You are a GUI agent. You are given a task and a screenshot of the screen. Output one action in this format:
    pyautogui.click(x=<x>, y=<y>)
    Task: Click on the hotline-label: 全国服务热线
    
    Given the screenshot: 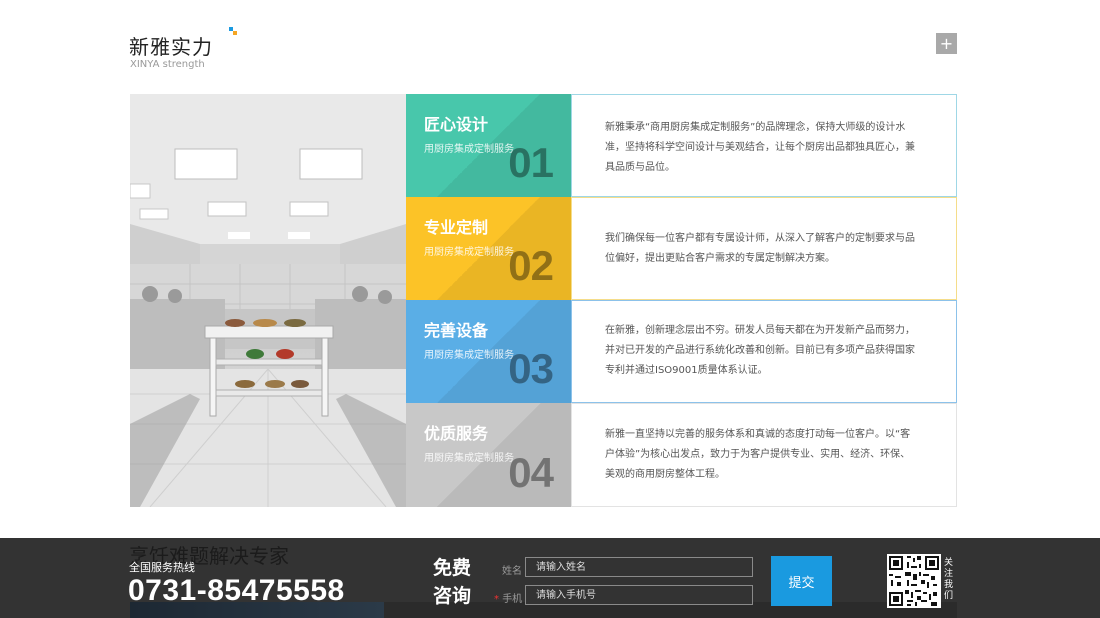 What is the action you would take?
    pyautogui.click(x=162, y=567)
    